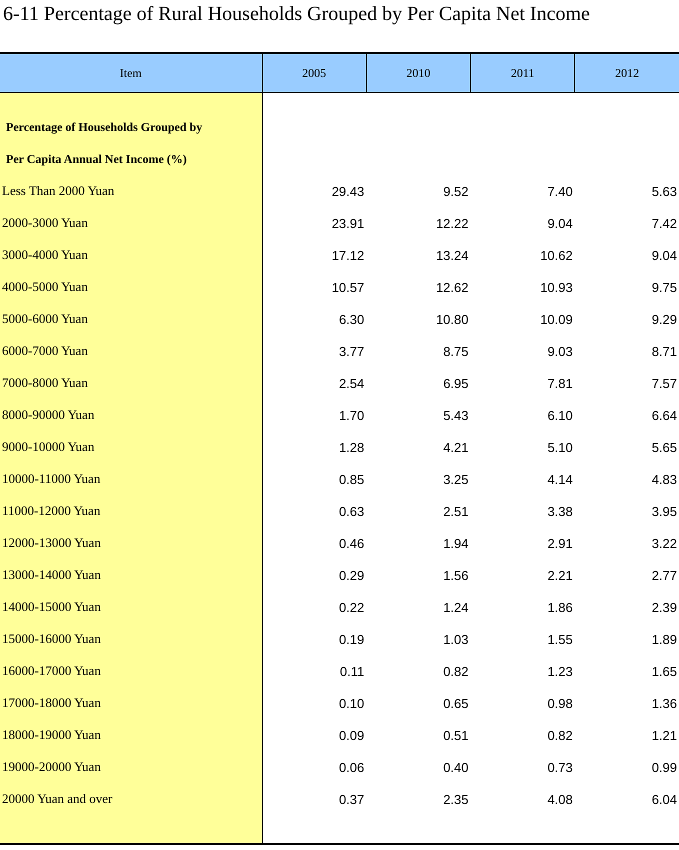 Image resolution: width=679 pixels, height=850 pixels. I want to click on table-cell: 6.04, so click(664, 799).